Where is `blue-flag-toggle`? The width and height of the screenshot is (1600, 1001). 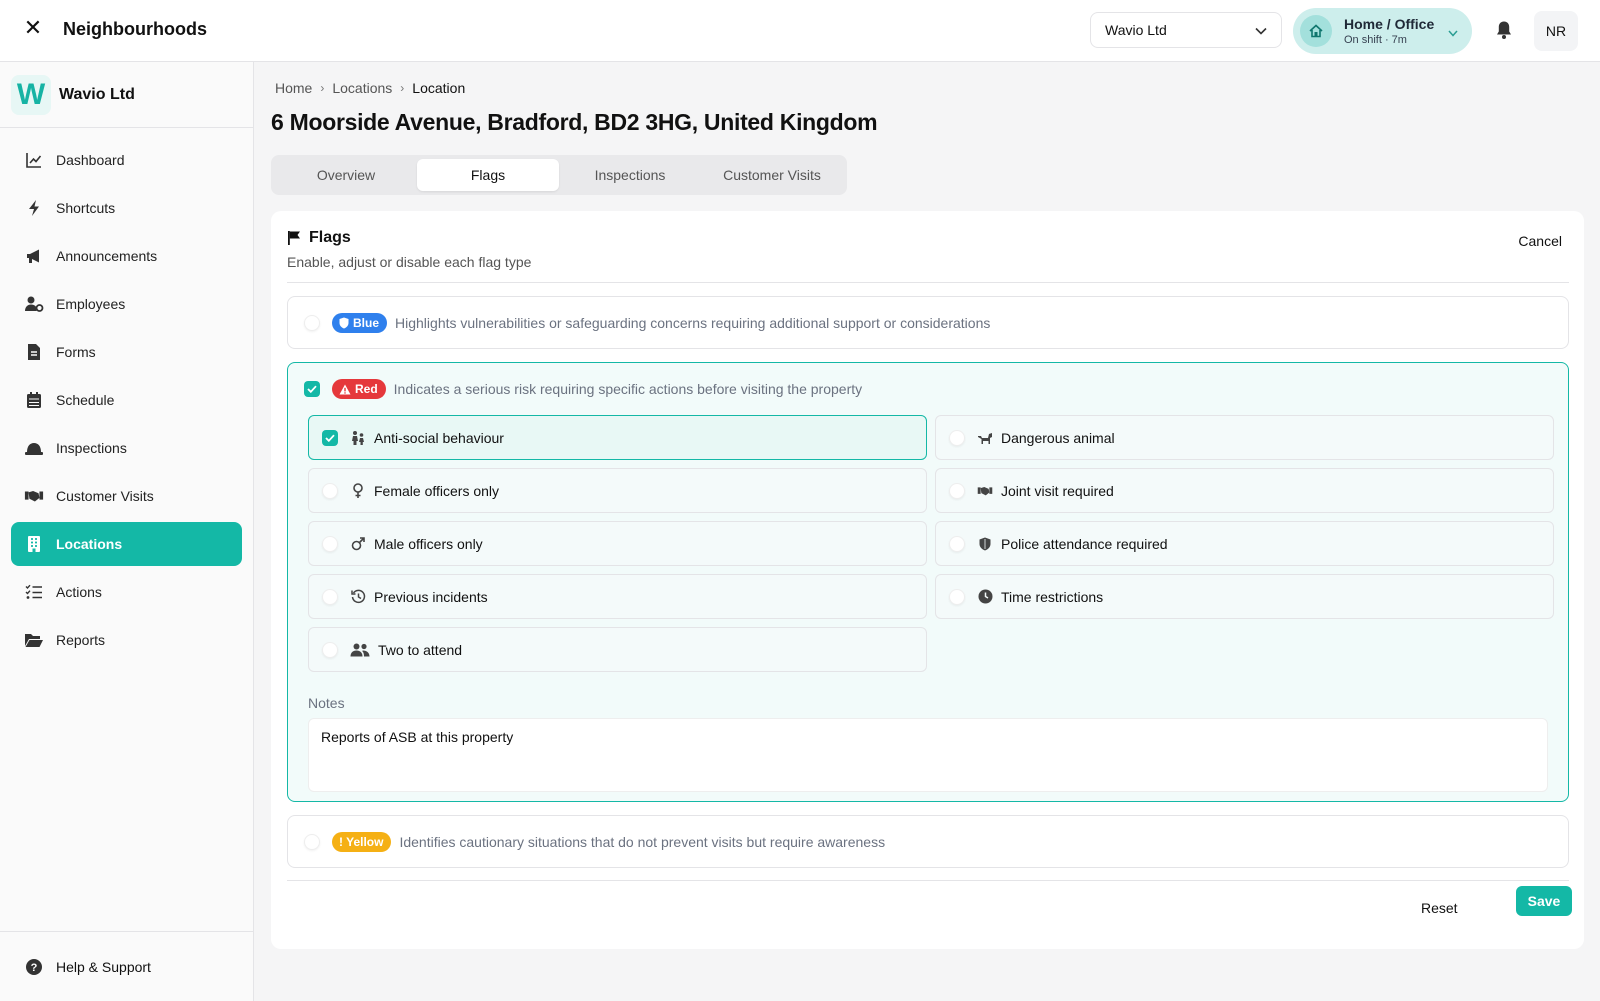 blue-flag-toggle is located at coordinates (312, 323).